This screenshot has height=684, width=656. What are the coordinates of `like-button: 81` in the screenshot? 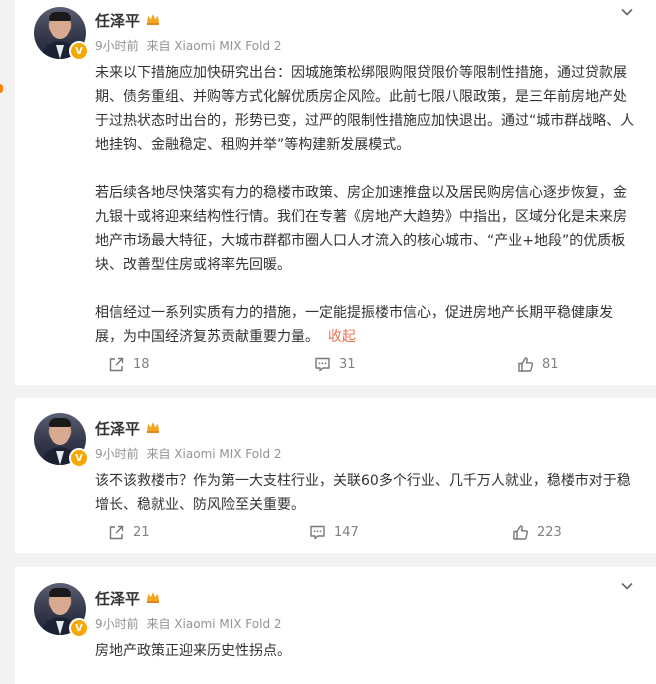 It's located at (538, 364).